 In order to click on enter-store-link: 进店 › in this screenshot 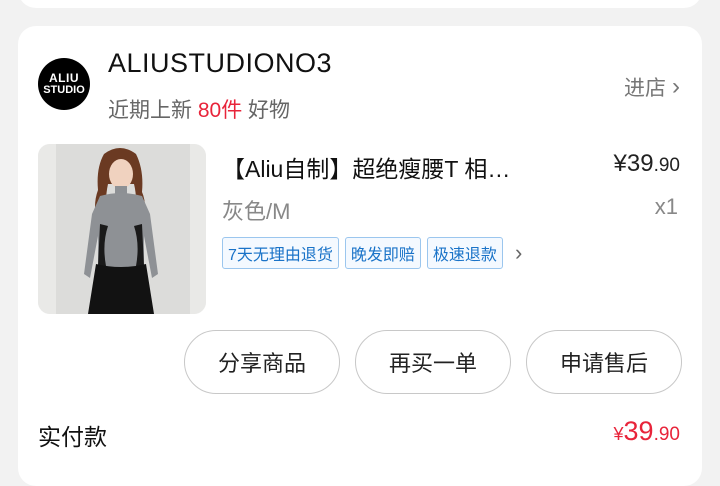, I will do `click(652, 87)`.